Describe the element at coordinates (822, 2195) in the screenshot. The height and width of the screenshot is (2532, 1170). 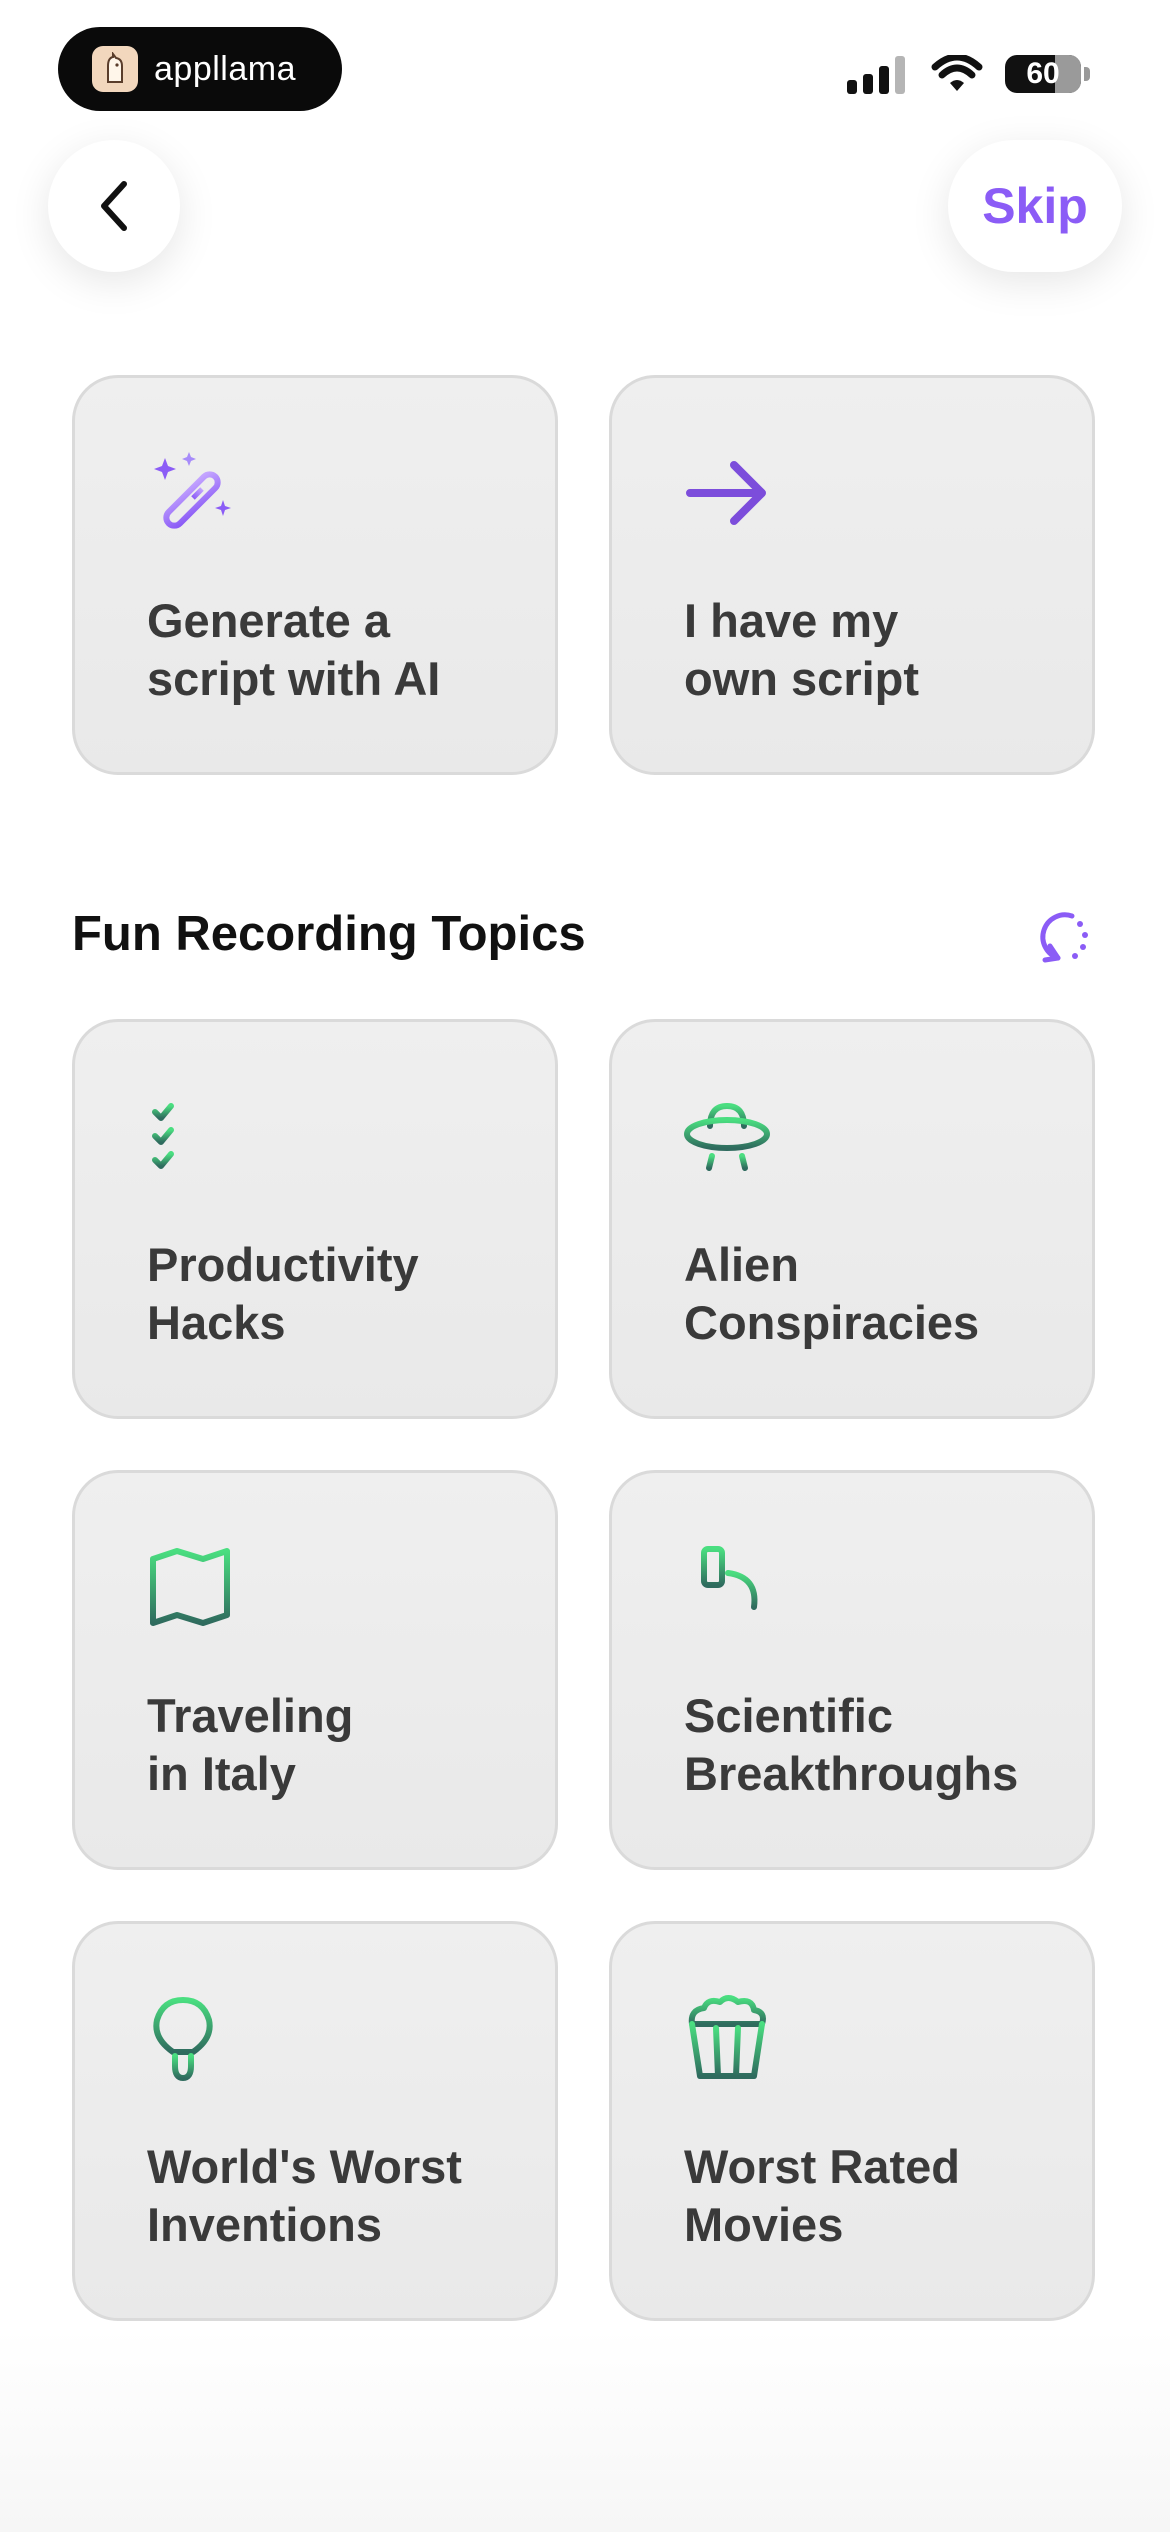
I see `card-label: Worst Rated Movies` at that location.